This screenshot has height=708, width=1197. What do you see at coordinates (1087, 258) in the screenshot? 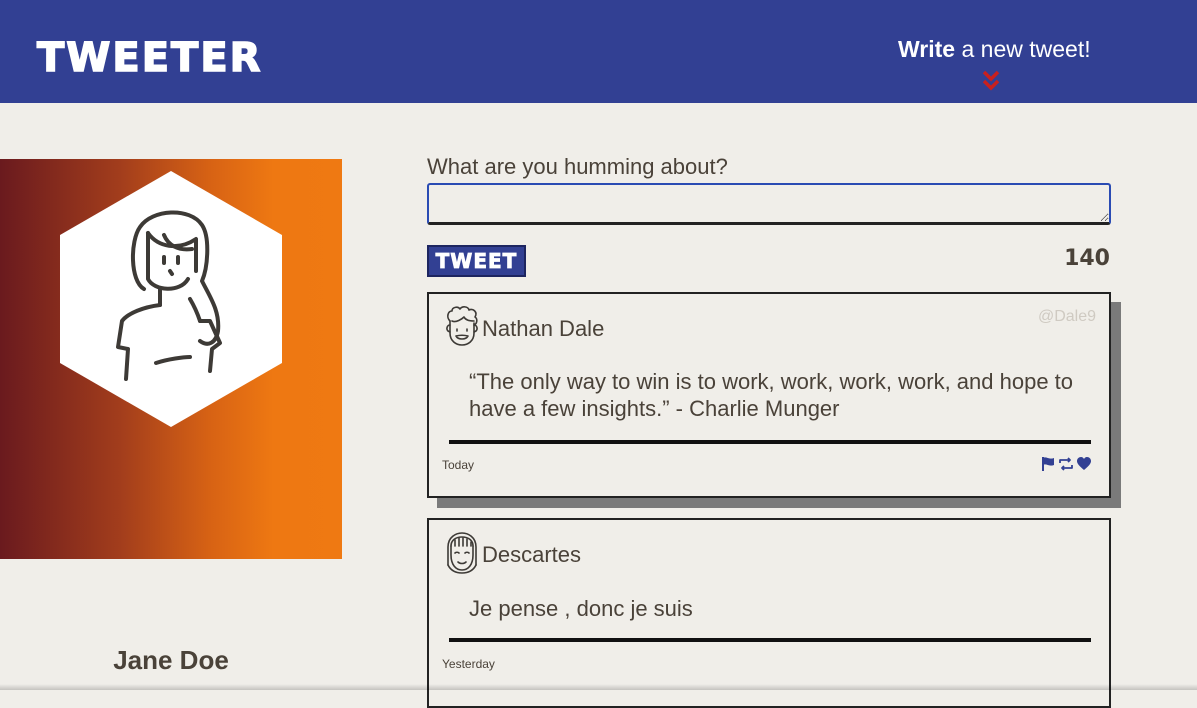
I see `character-counter: 140` at bounding box center [1087, 258].